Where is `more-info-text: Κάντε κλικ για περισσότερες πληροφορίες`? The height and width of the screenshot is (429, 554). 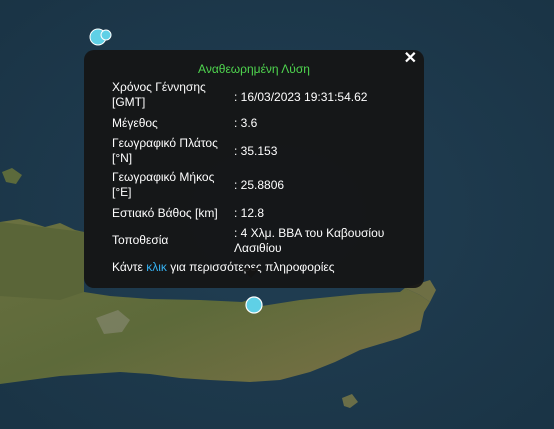 more-info-text: Κάντε κλικ για περισσότερες πληροφορίες is located at coordinates (223, 267).